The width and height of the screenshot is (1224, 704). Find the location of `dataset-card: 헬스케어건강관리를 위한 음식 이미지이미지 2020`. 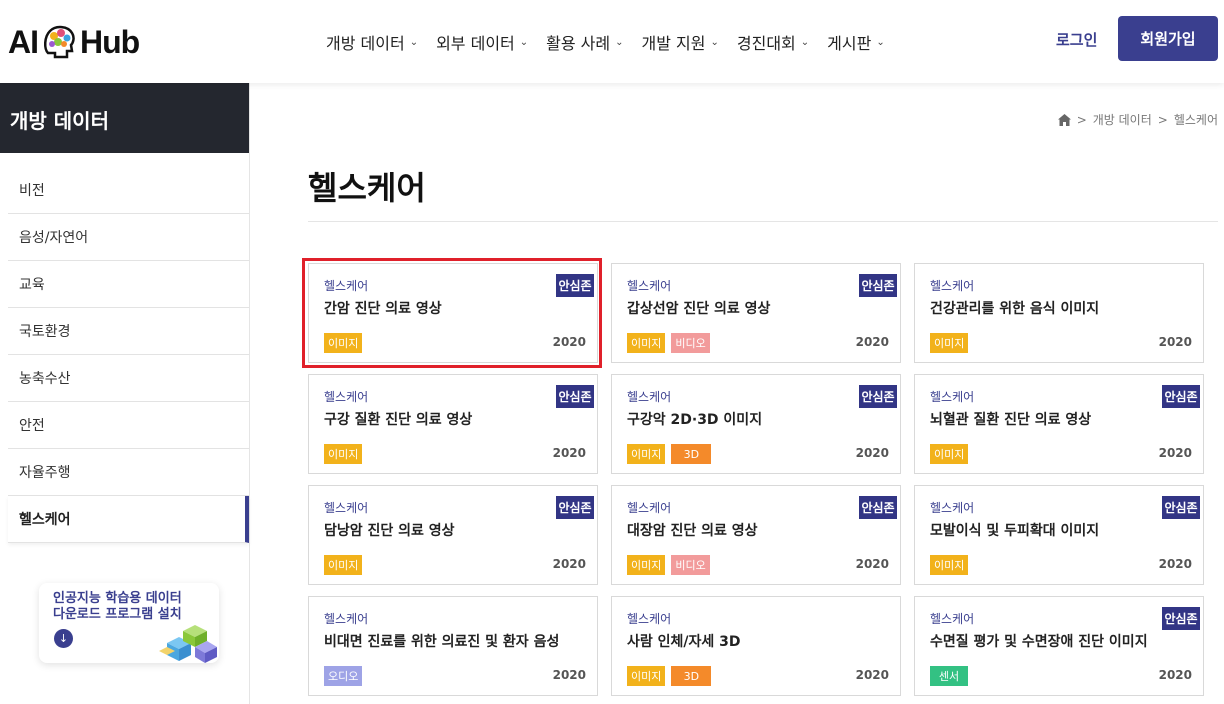

dataset-card: 헬스케어건강관리를 위한 음식 이미지이미지 2020 is located at coordinates (1059, 313).